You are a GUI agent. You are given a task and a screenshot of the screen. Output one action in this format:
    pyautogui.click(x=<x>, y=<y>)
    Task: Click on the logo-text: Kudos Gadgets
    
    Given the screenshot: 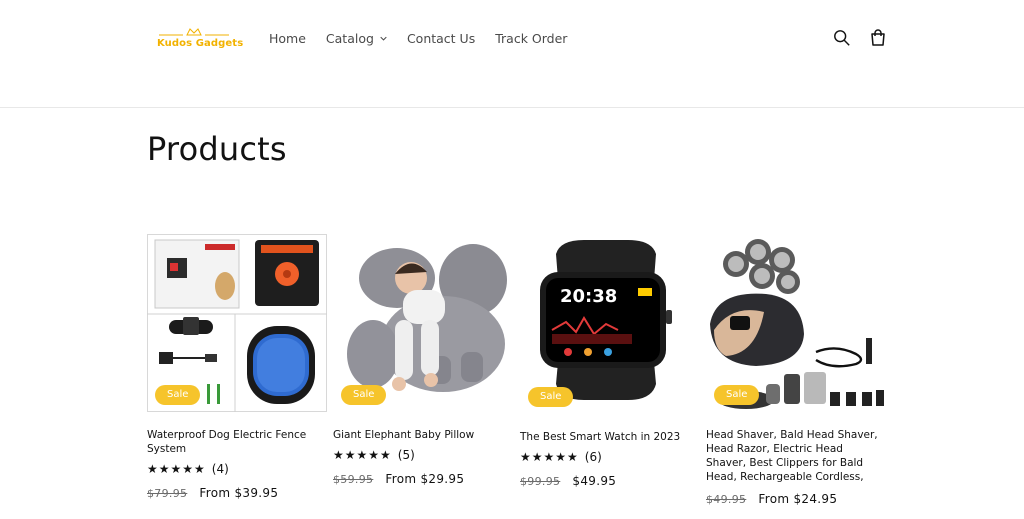 What is the action you would take?
    pyautogui.click(x=200, y=43)
    